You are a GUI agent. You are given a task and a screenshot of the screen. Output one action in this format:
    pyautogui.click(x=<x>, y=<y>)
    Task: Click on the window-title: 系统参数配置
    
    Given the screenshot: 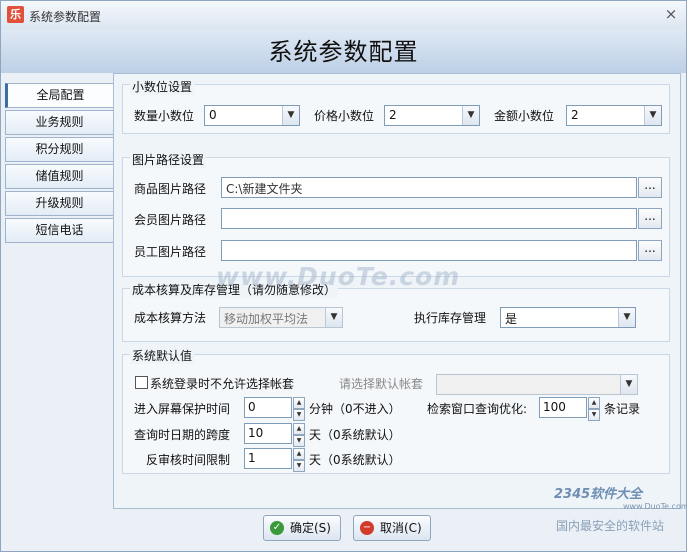 What is the action you would take?
    pyautogui.click(x=65, y=17)
    